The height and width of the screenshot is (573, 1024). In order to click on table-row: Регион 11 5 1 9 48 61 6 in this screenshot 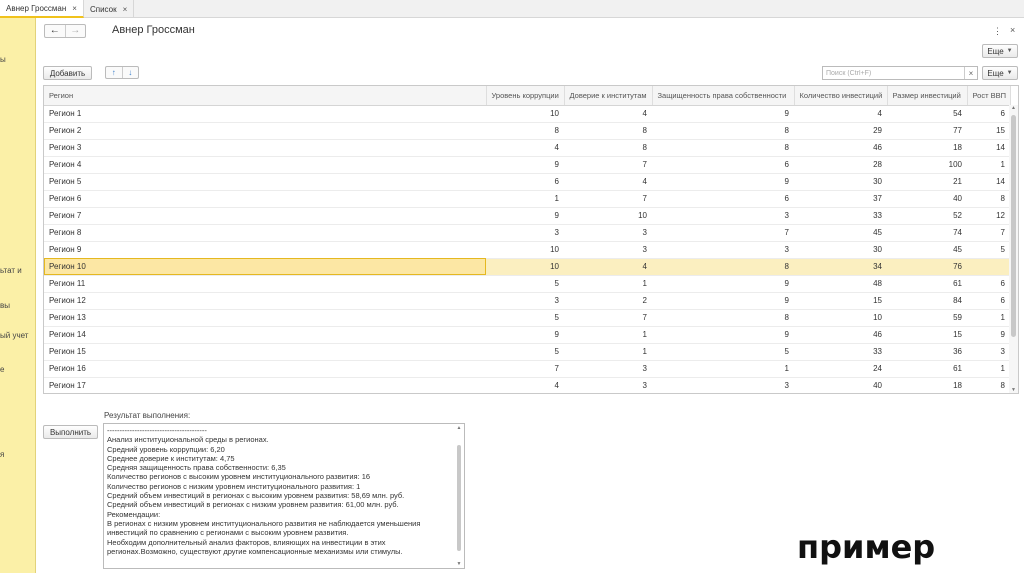, I will do `click(527, 284)`.